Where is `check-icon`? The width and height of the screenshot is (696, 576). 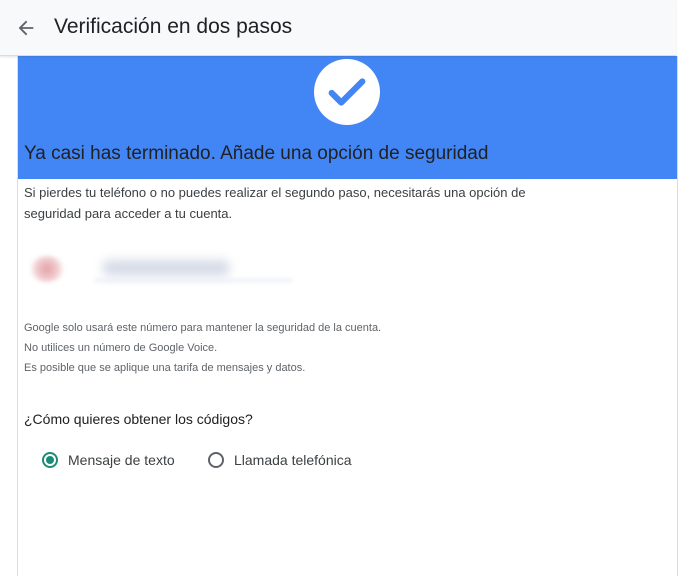 check-icon is located at coordinates (347, 92).